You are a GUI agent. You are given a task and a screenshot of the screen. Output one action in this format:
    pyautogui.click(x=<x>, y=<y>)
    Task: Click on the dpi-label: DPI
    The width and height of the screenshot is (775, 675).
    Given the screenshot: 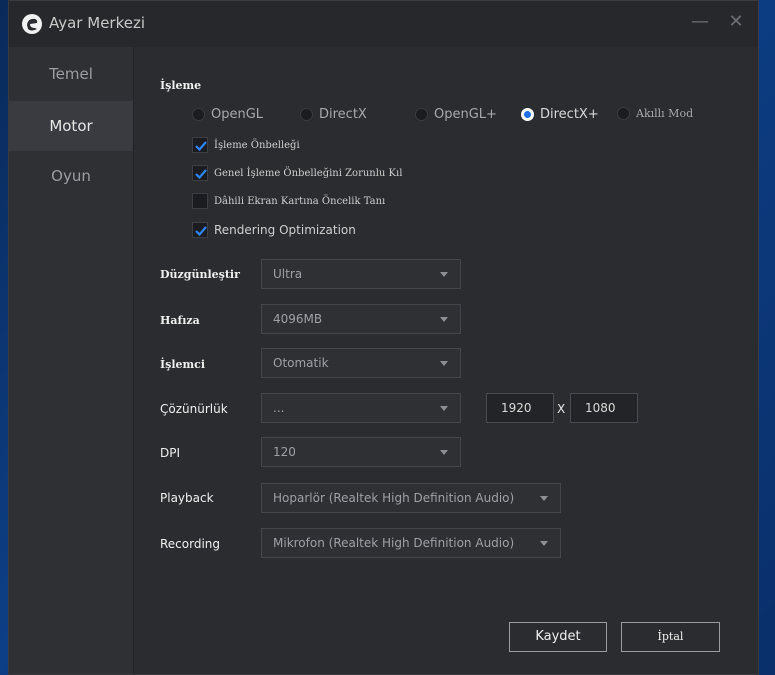 What is the action you would take?
    pyautogui.click(x=170, y=453)
    